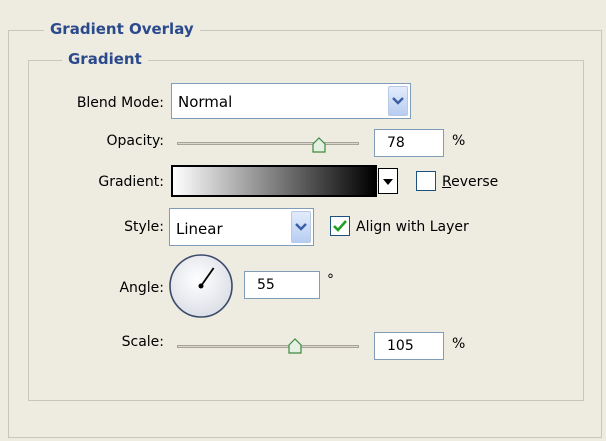 This screenshot has width=606, height=441. I want to click on gradient-dropdown, so click(388, 181).